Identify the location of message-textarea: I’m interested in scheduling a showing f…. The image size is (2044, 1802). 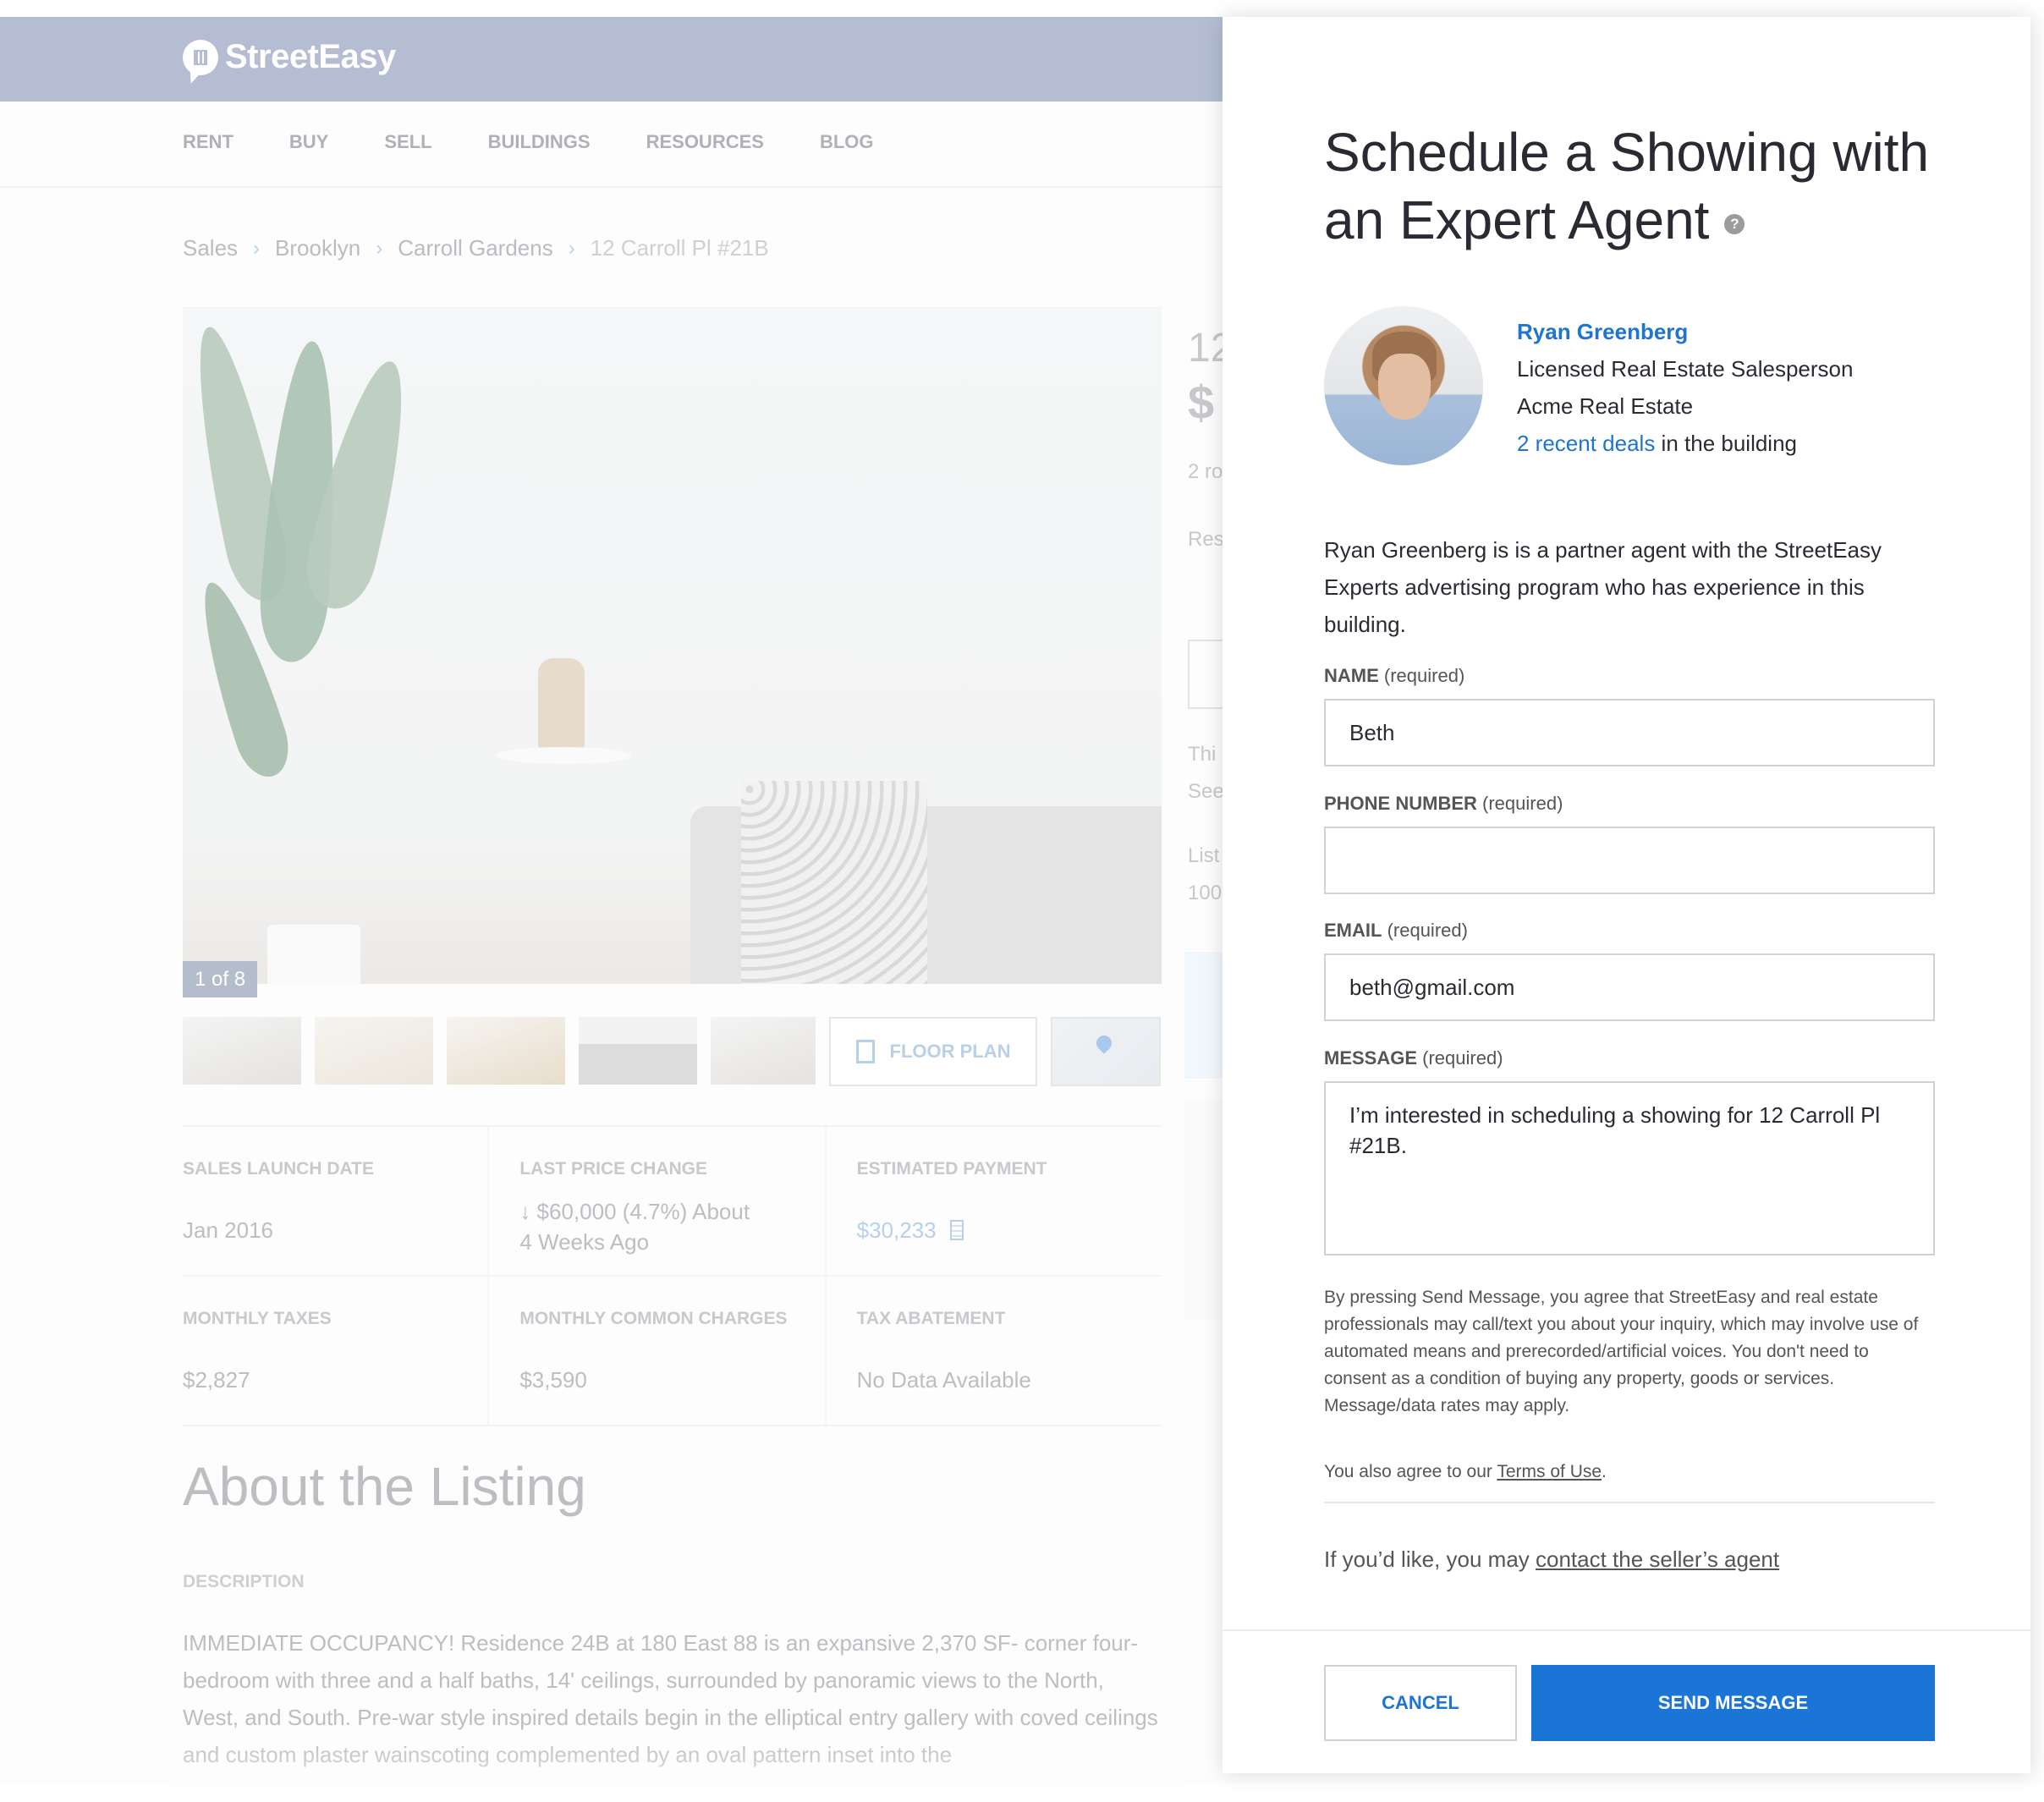
(1629, 1168).